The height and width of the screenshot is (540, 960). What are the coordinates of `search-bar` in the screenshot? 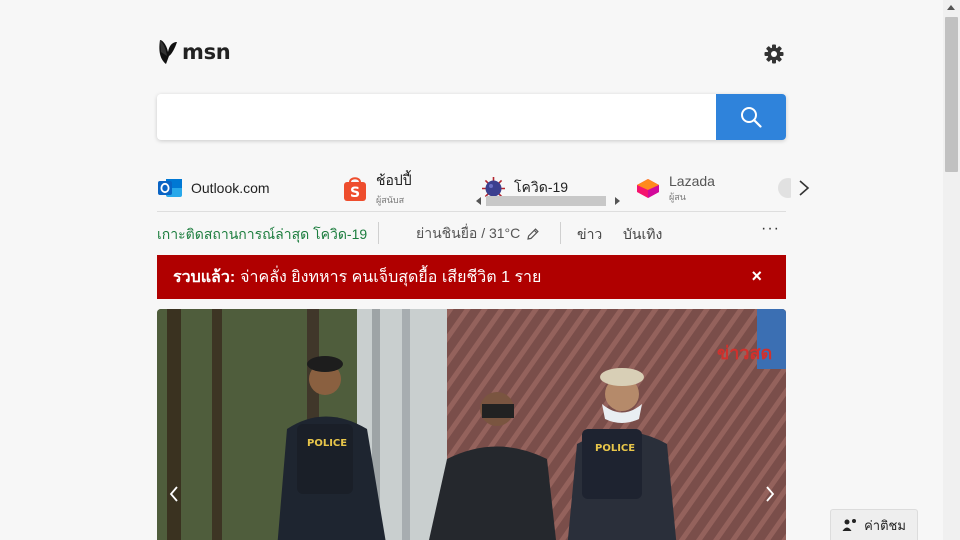 It's located at (471, 117).